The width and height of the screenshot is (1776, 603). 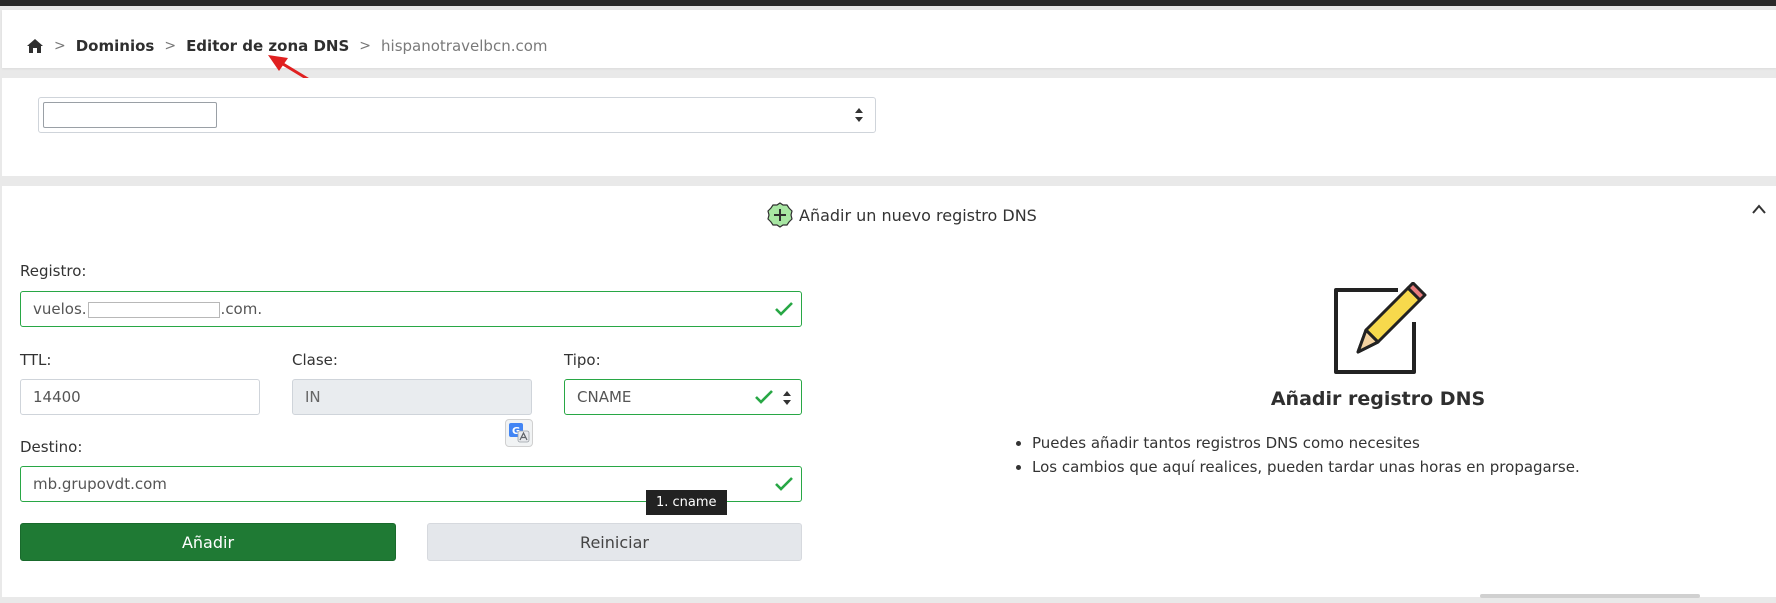 I want to click on translate-icon: G, so click(x=519, y=433).